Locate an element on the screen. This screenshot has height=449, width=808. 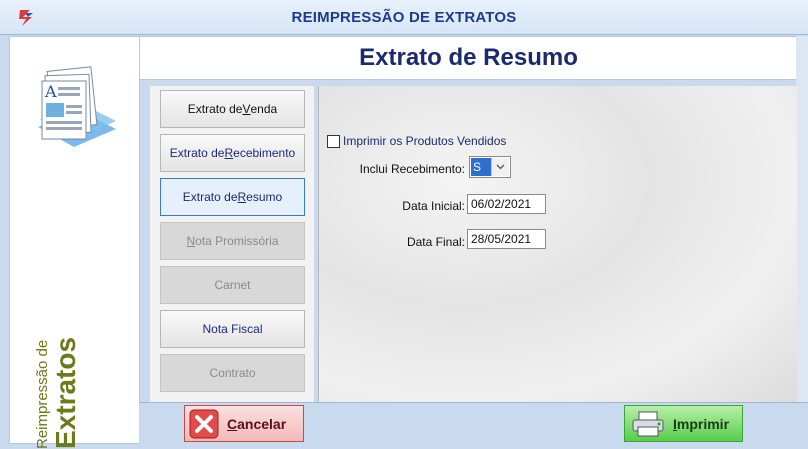
window-title: REIMPRESSÃO DE EXTRATOS is located at coordinates (404, 17).